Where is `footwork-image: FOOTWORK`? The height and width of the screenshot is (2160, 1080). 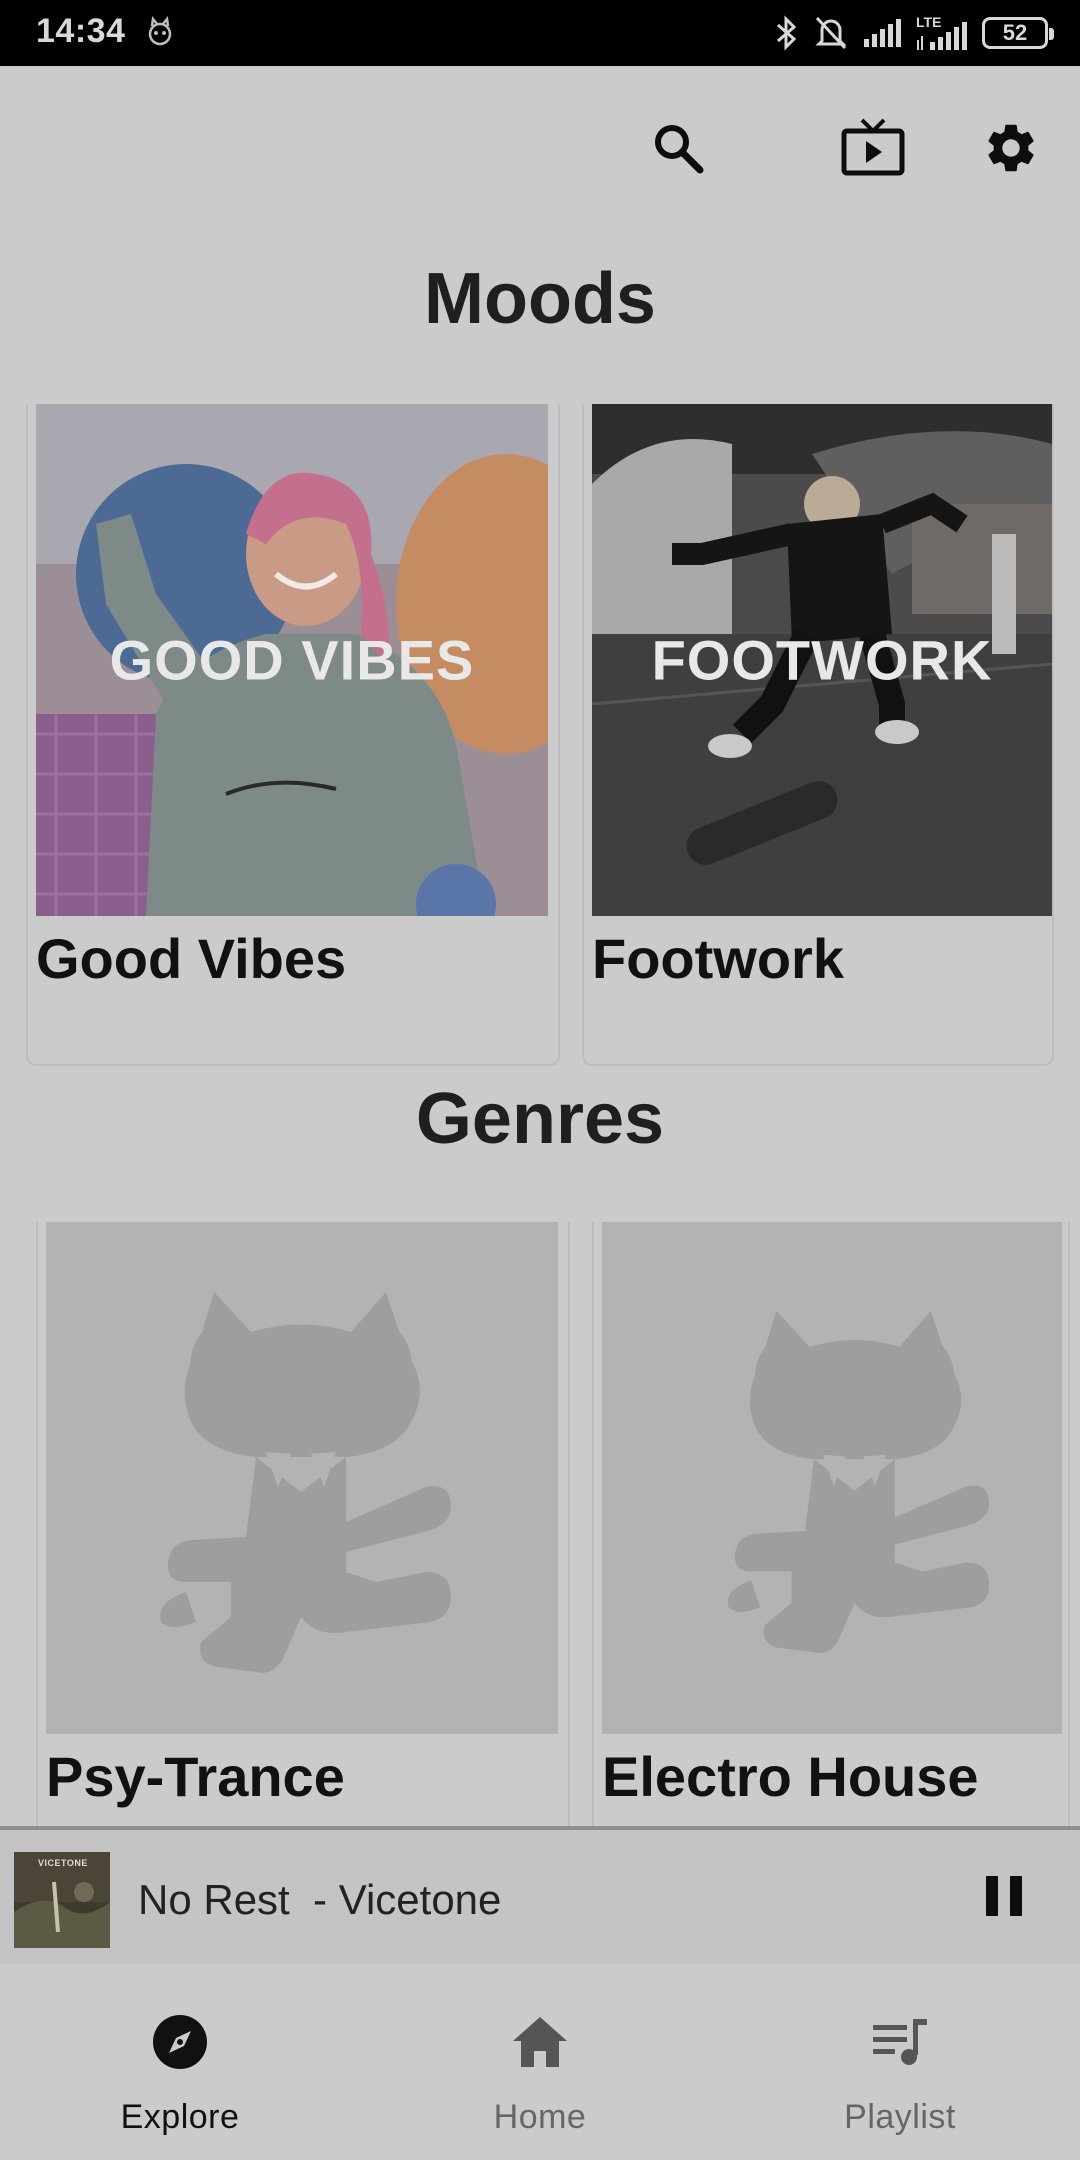 footwork-image: FOOTWORK is located at coordinates (822, 660).